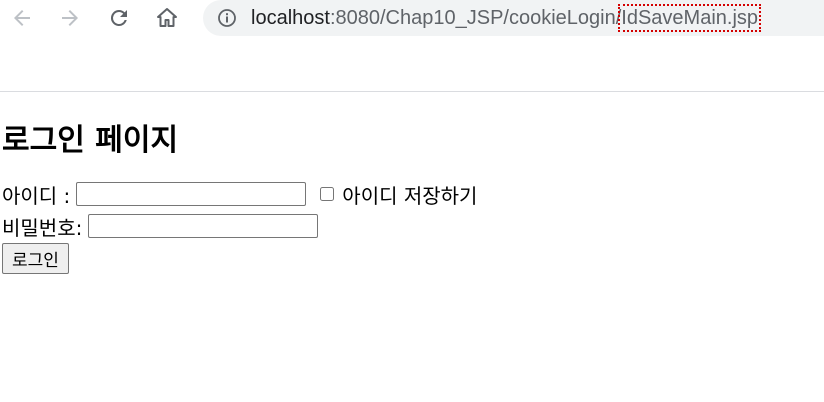 The image size is (824, 402). What do you see at coordinates (36, 195) in the screenshot?
I see `id-label: 아이디 :` at bounding box center [36, 195].